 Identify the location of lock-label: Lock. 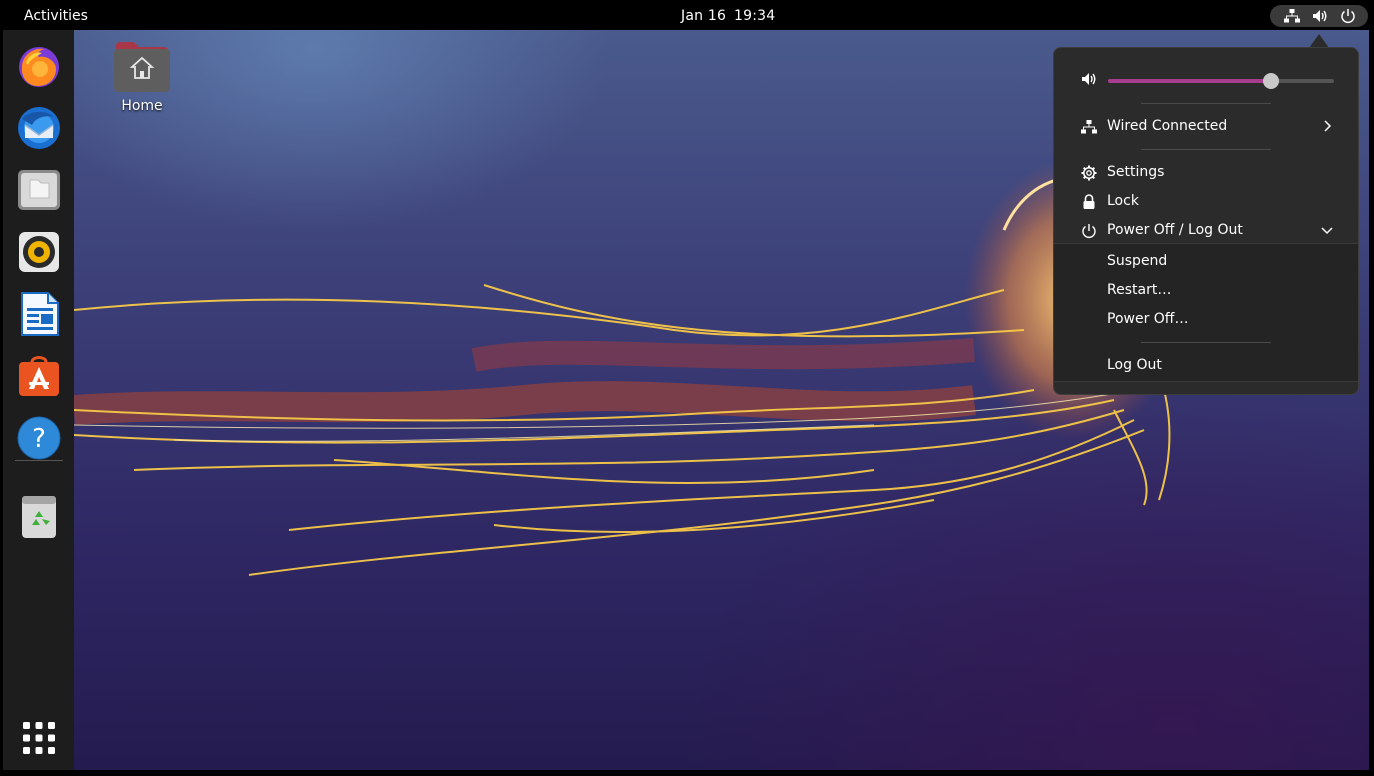
(1123, 201).